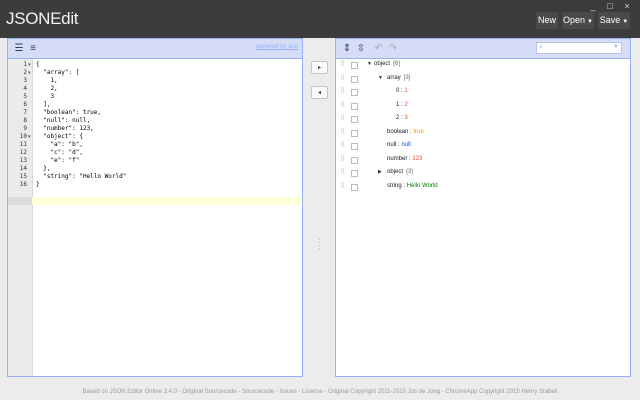 The height and width of the screenshot is (400, 640). What do you see at coordinates (25, 64) in the screenshot?
I see `line-number: 1` at bounding box center [25, 64].